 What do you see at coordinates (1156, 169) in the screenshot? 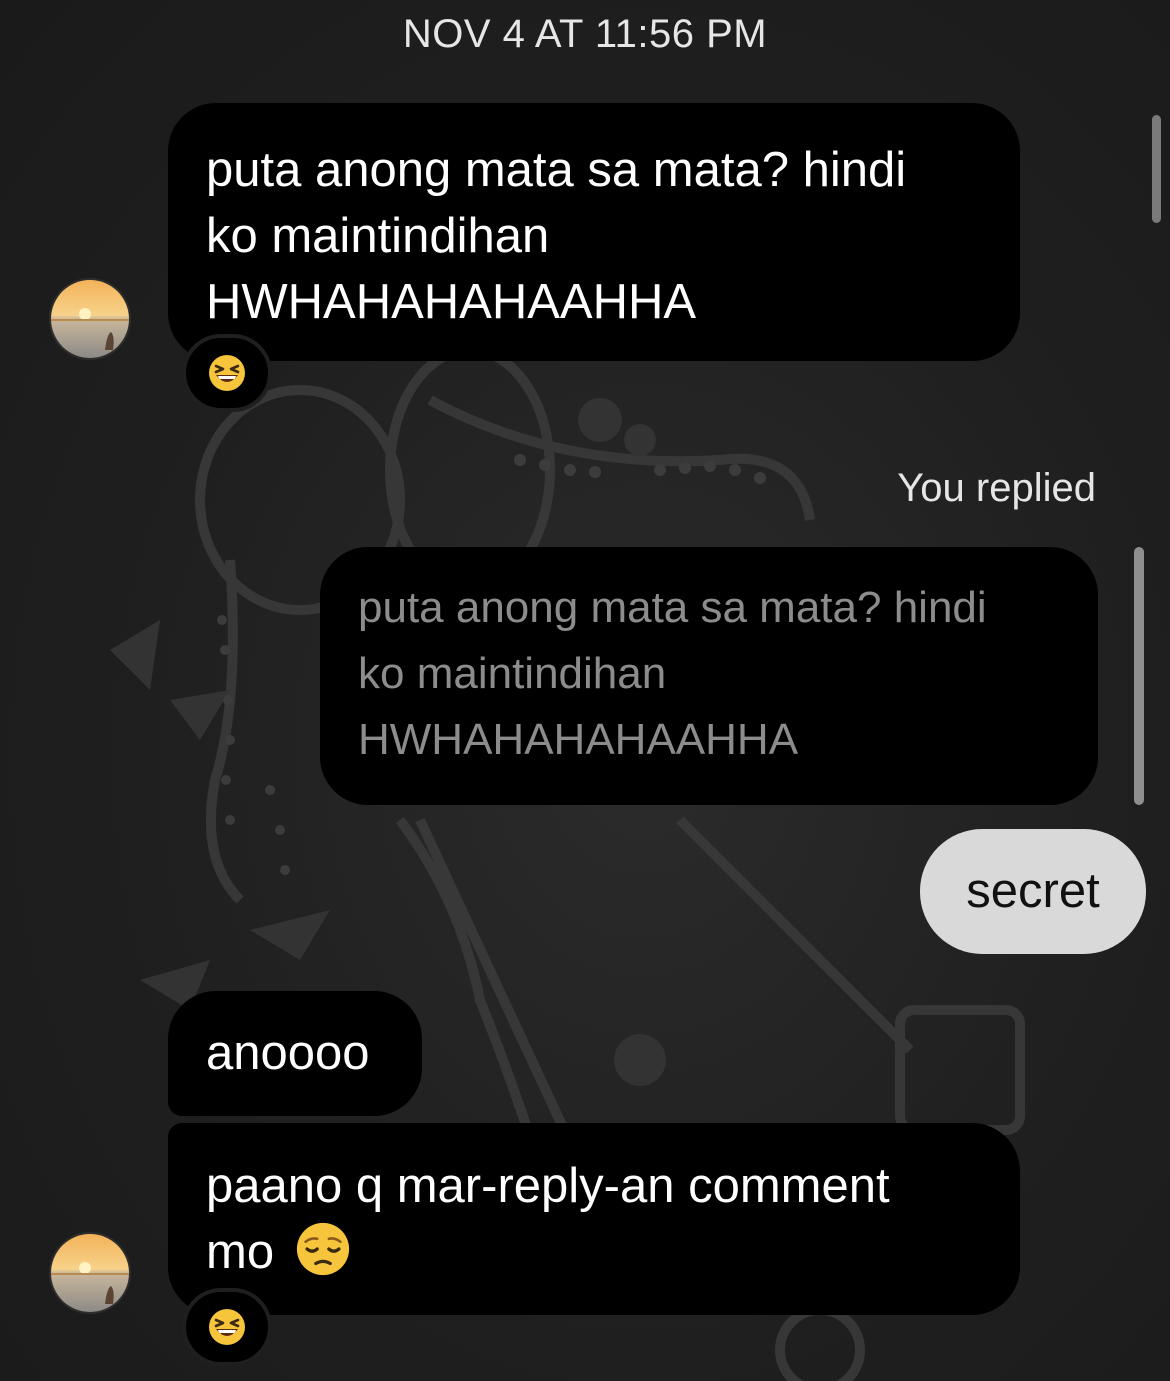
I see `scroll-indicator` at bounding box center [1156, 169].